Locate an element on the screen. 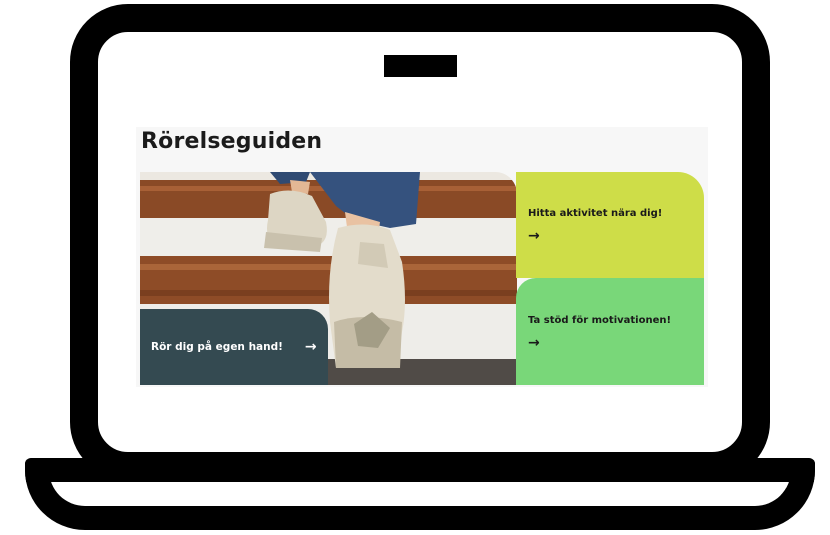 This screenshot has height=535, width=830. tile-on-your-own: Rör dig på egen hand! → is located at coordinates (234, 347).